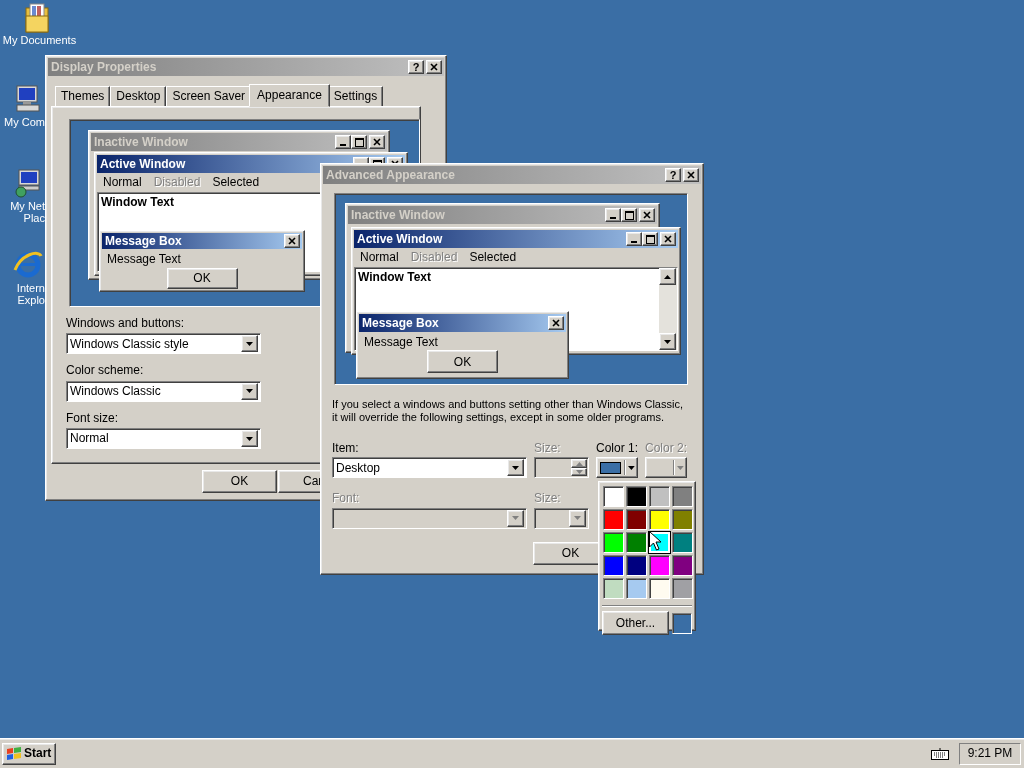 Image resolution: width=1024 pixels, height=768 pixels. I want to click on cursor-icon, so click(655, 541).